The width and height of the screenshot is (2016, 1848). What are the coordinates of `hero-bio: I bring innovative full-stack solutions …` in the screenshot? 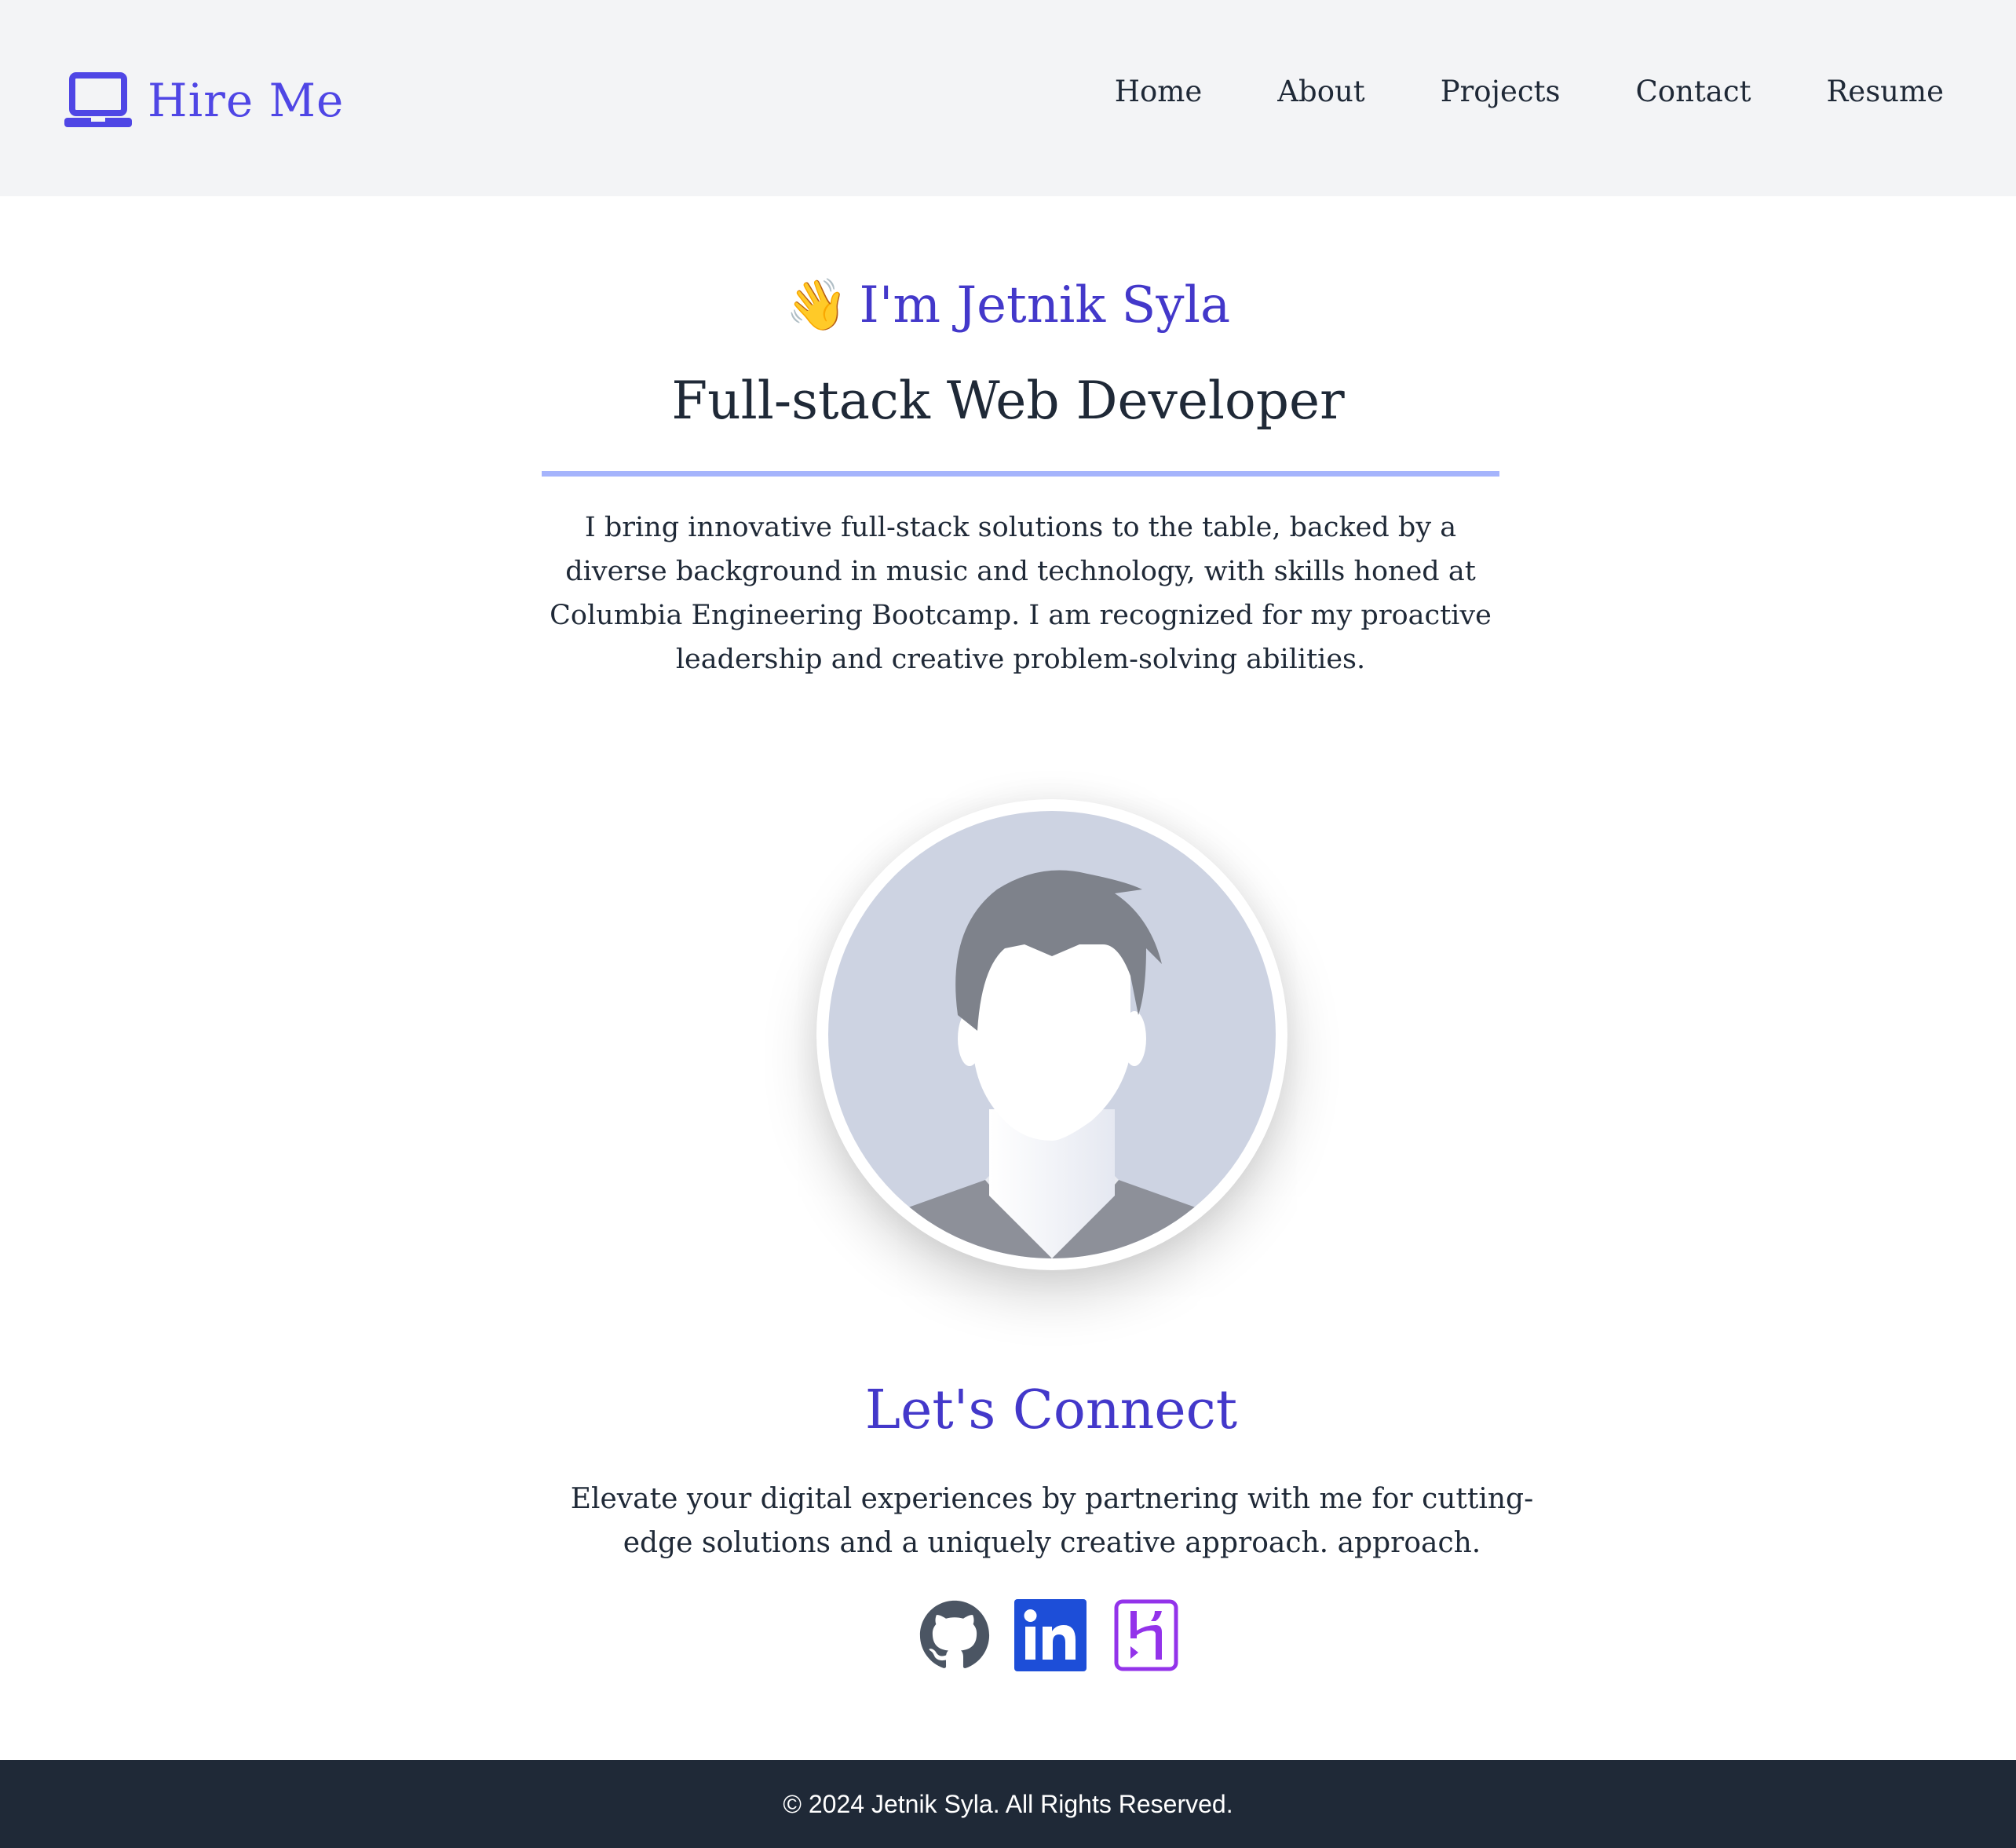 It's located at (1021, 593).